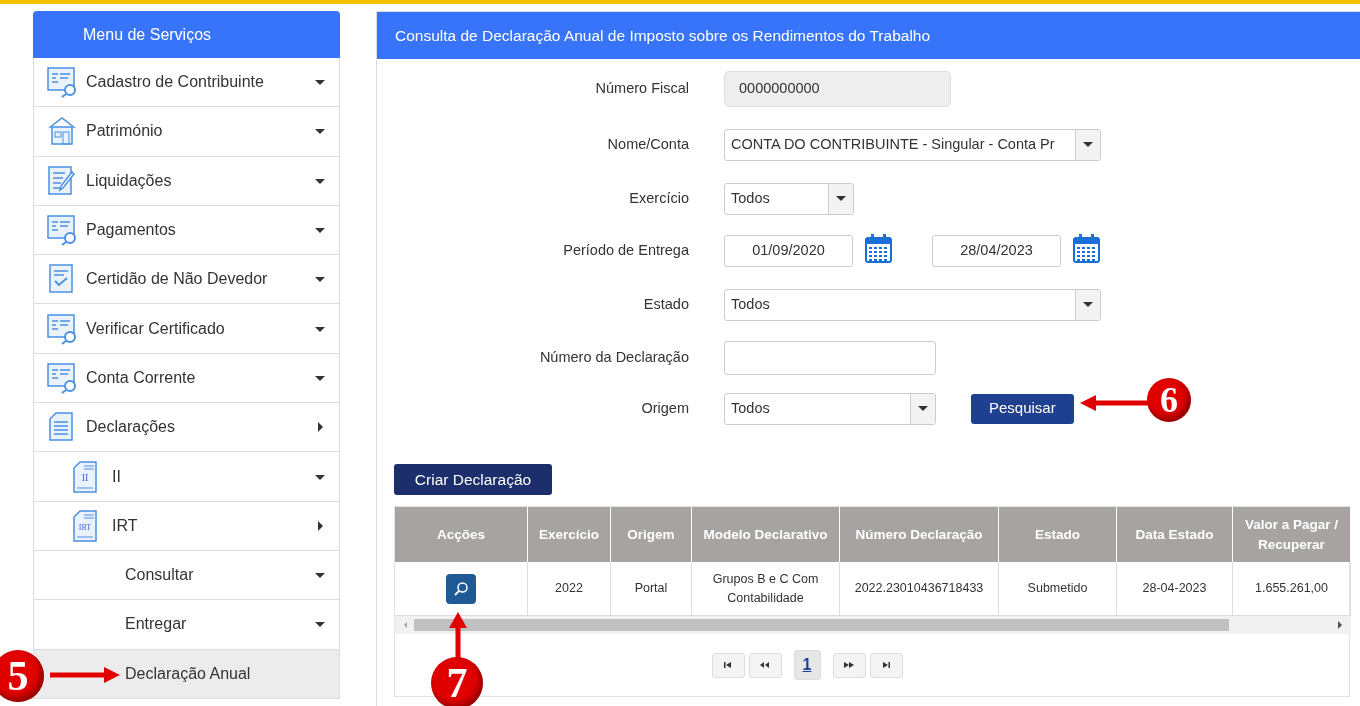 The height and width of the screenshot is (706, 1360). I want to click on search-button: Pesquisar, so click(1022, 408).